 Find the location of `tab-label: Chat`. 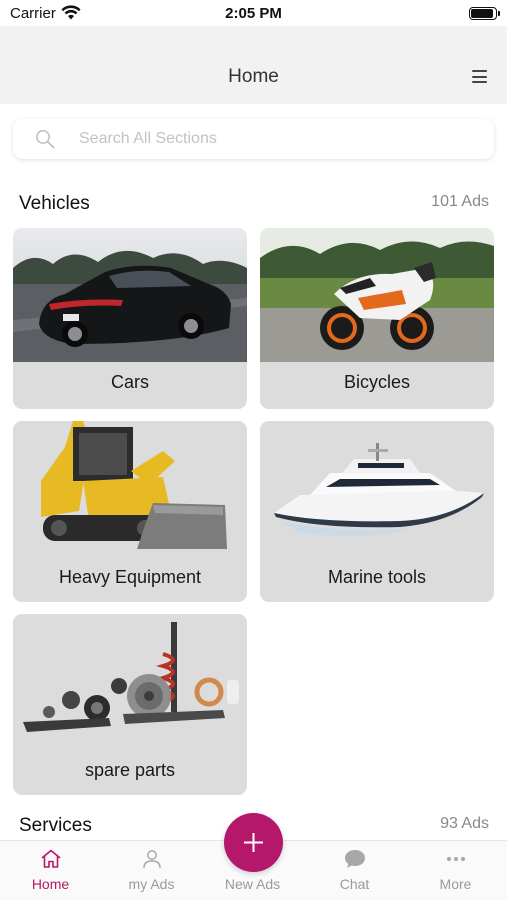

tab-label: Chat is located at coordinates (354, 884).